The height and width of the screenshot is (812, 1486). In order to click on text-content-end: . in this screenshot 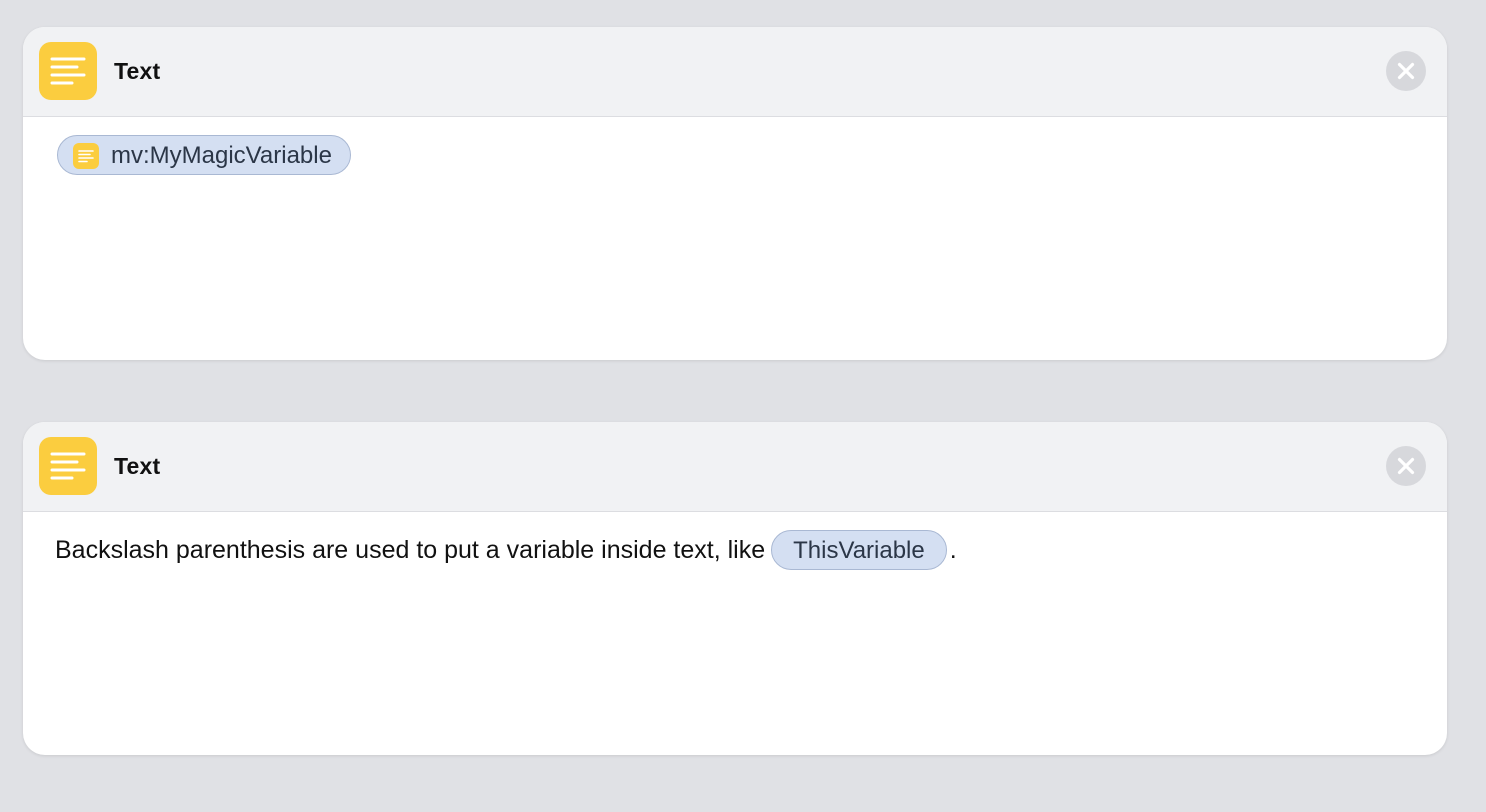, I will do `click(953, 550)`.